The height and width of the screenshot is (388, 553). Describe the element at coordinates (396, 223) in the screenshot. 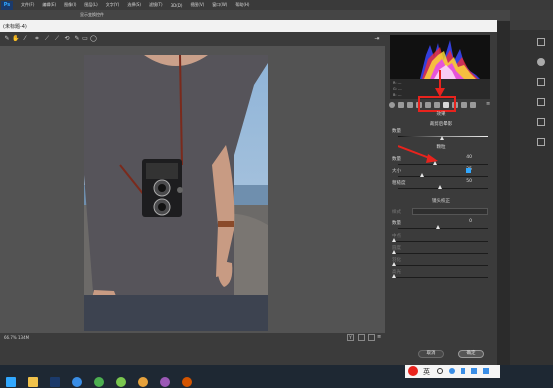

I see `amount2-label: 数量` at that location.